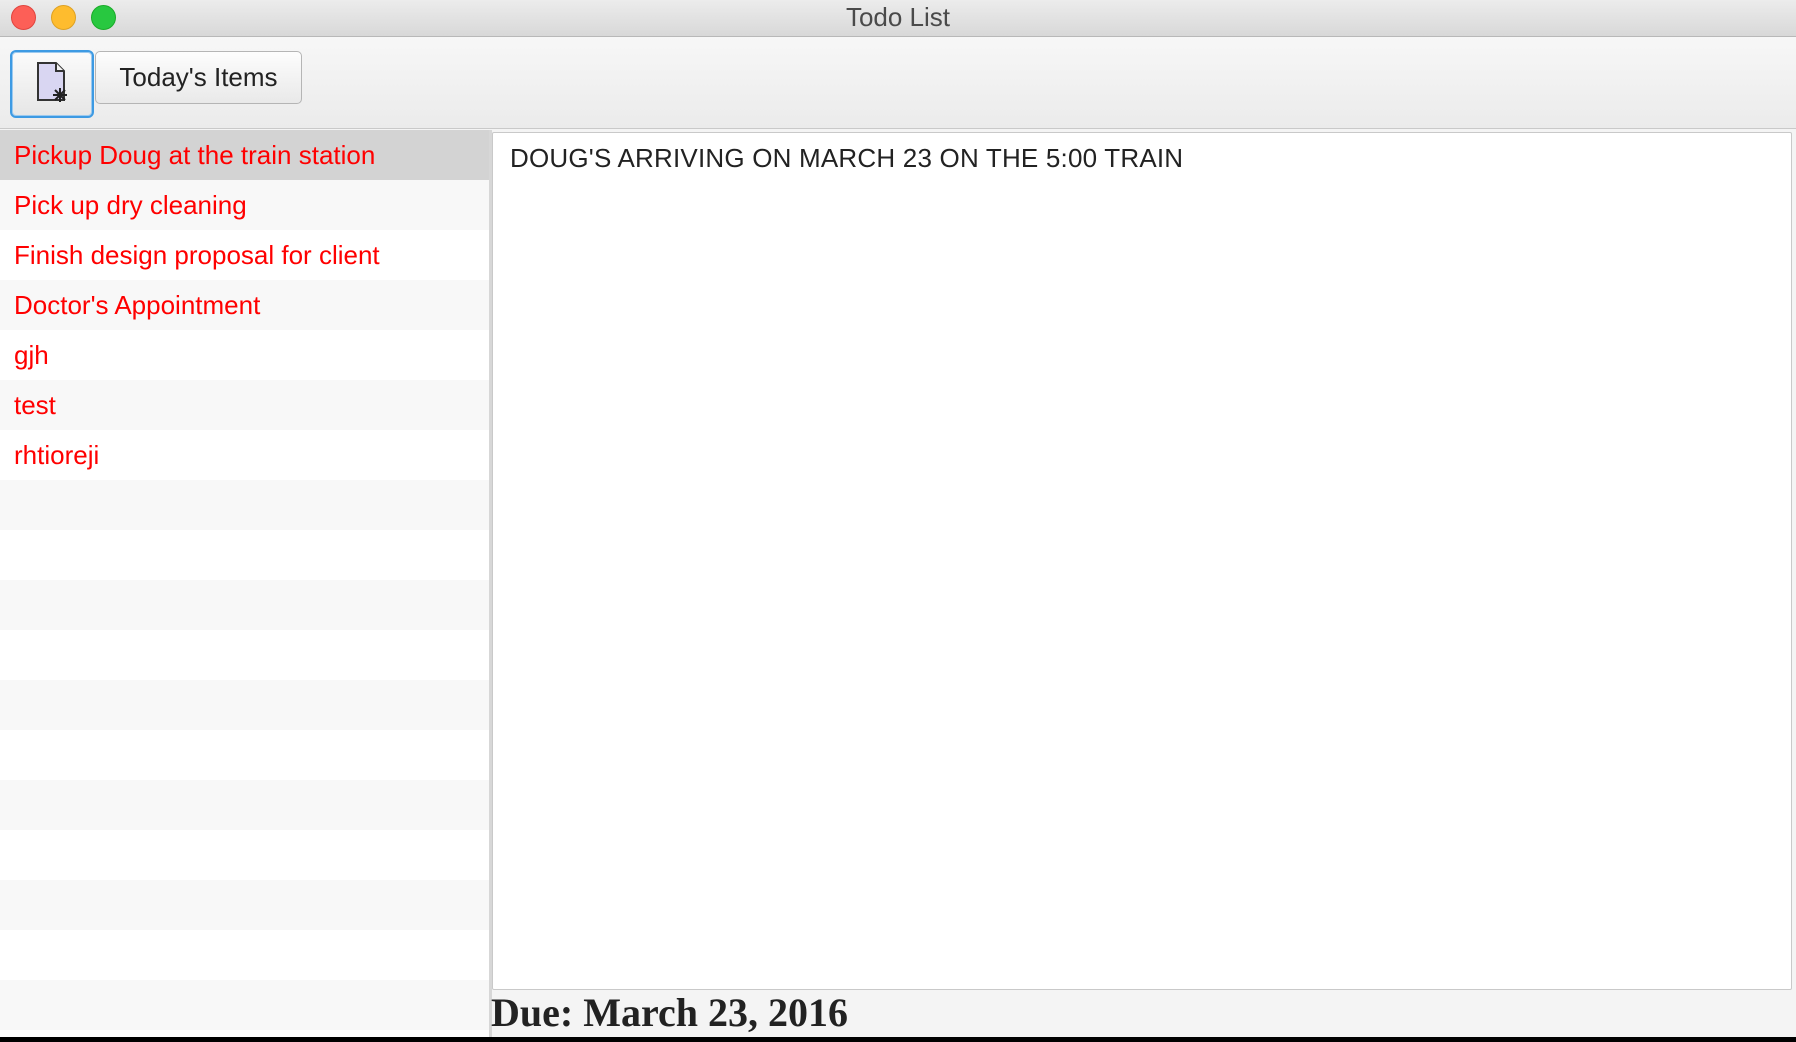 The width and height of the screenshot is (1796, 1042). I want to click on new-item-button, so click(52, 84).